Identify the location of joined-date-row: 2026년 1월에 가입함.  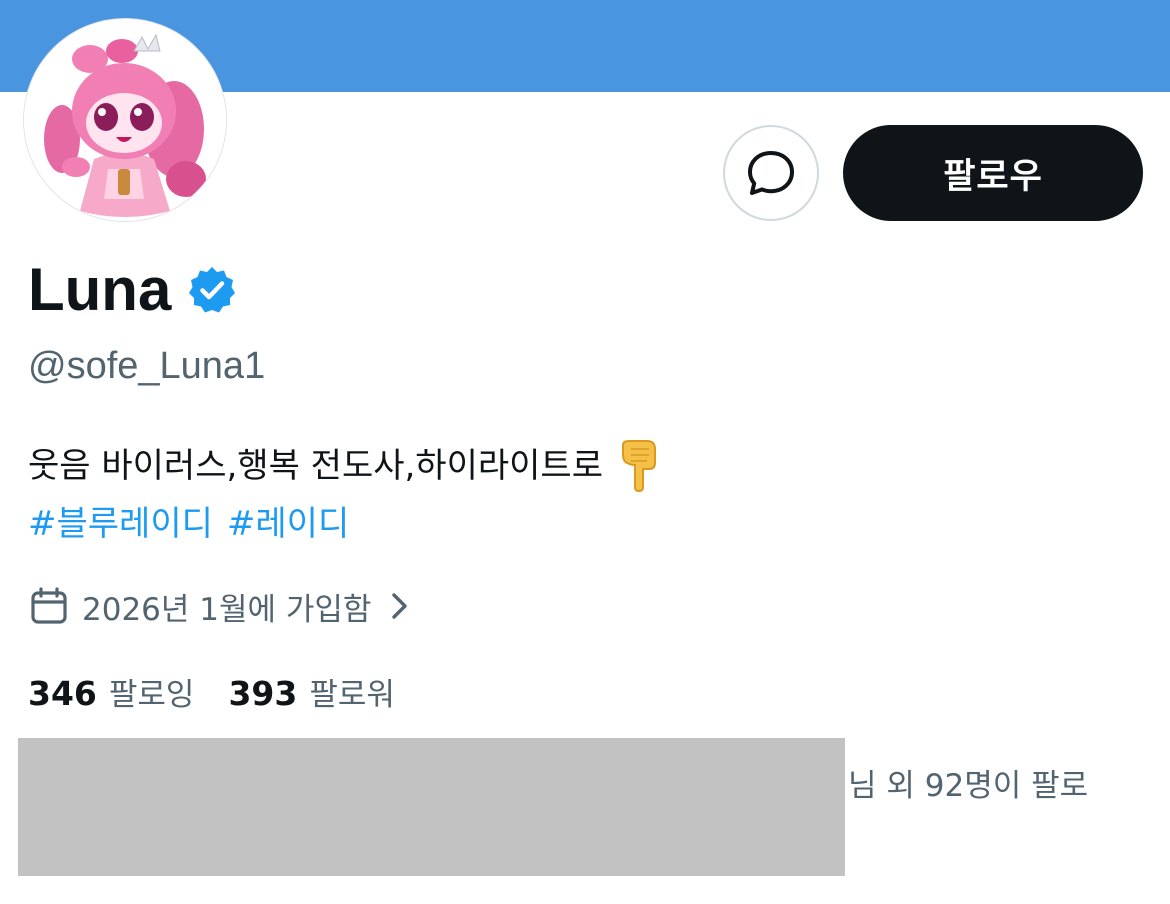
(220, 606).